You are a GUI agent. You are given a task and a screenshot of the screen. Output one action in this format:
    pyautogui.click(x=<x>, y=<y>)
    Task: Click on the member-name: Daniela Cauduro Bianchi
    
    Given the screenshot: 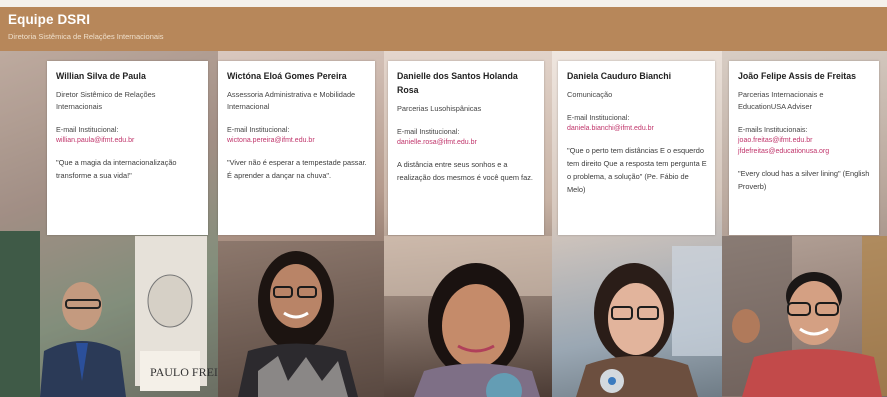 What is the action you would take?
    pyautogui.click(x=619, y=76)
    